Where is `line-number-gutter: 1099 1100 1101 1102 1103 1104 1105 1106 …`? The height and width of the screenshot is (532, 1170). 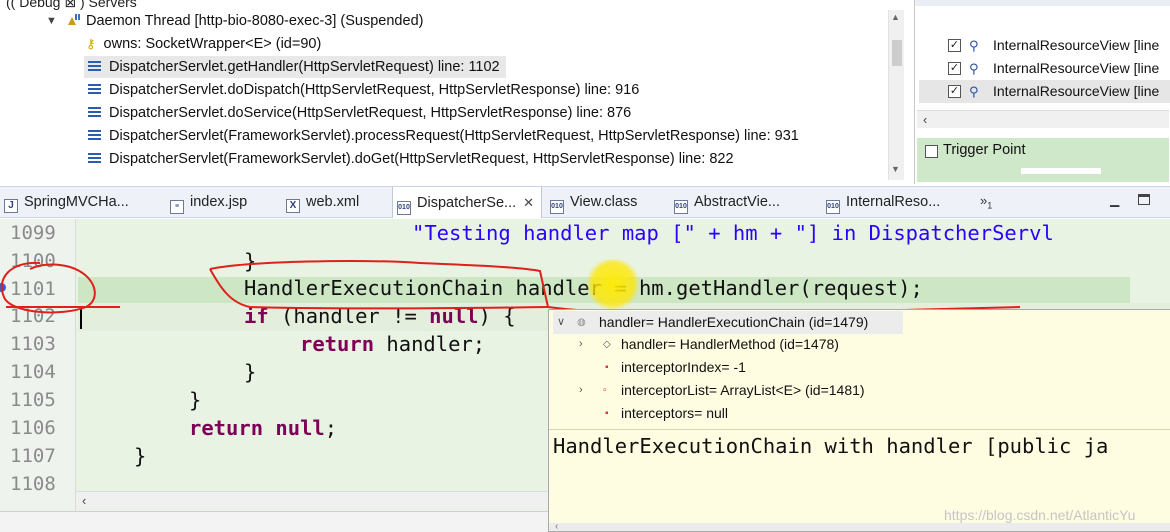 line-number-gutter: 1099 1100 1101 1102 1103 1104 1105 1106 … is located at coordinates (38, 375).